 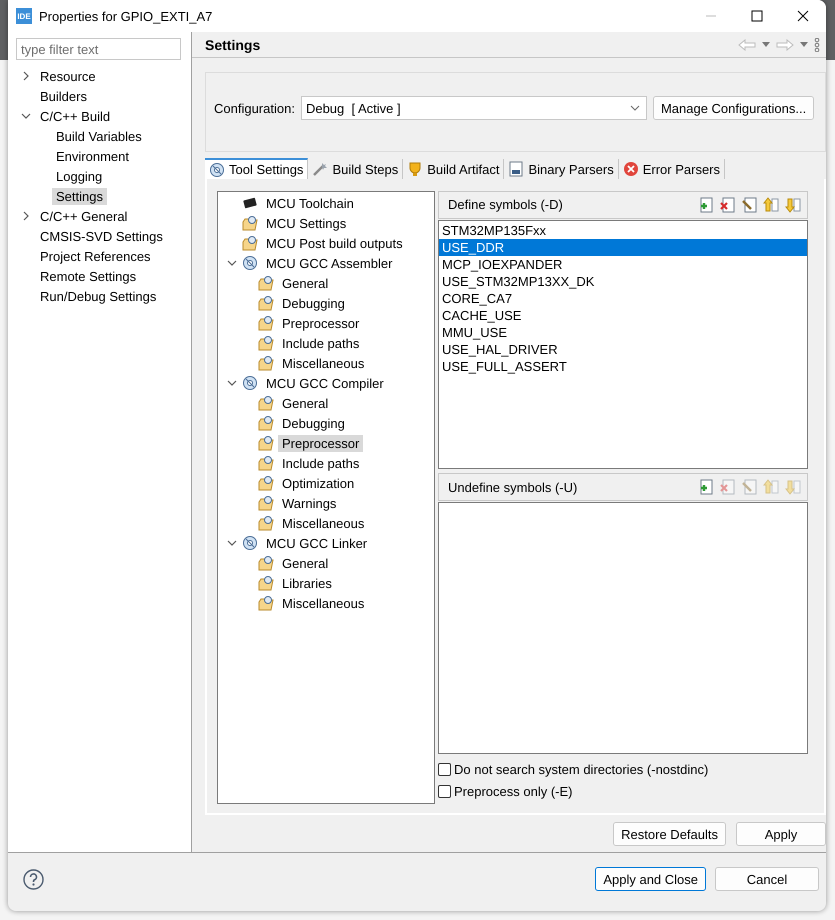 What do you see at coordinates (318, 483) in the screenshot?
I see `tree-item: Optimization` at bounding box center [318, 483].